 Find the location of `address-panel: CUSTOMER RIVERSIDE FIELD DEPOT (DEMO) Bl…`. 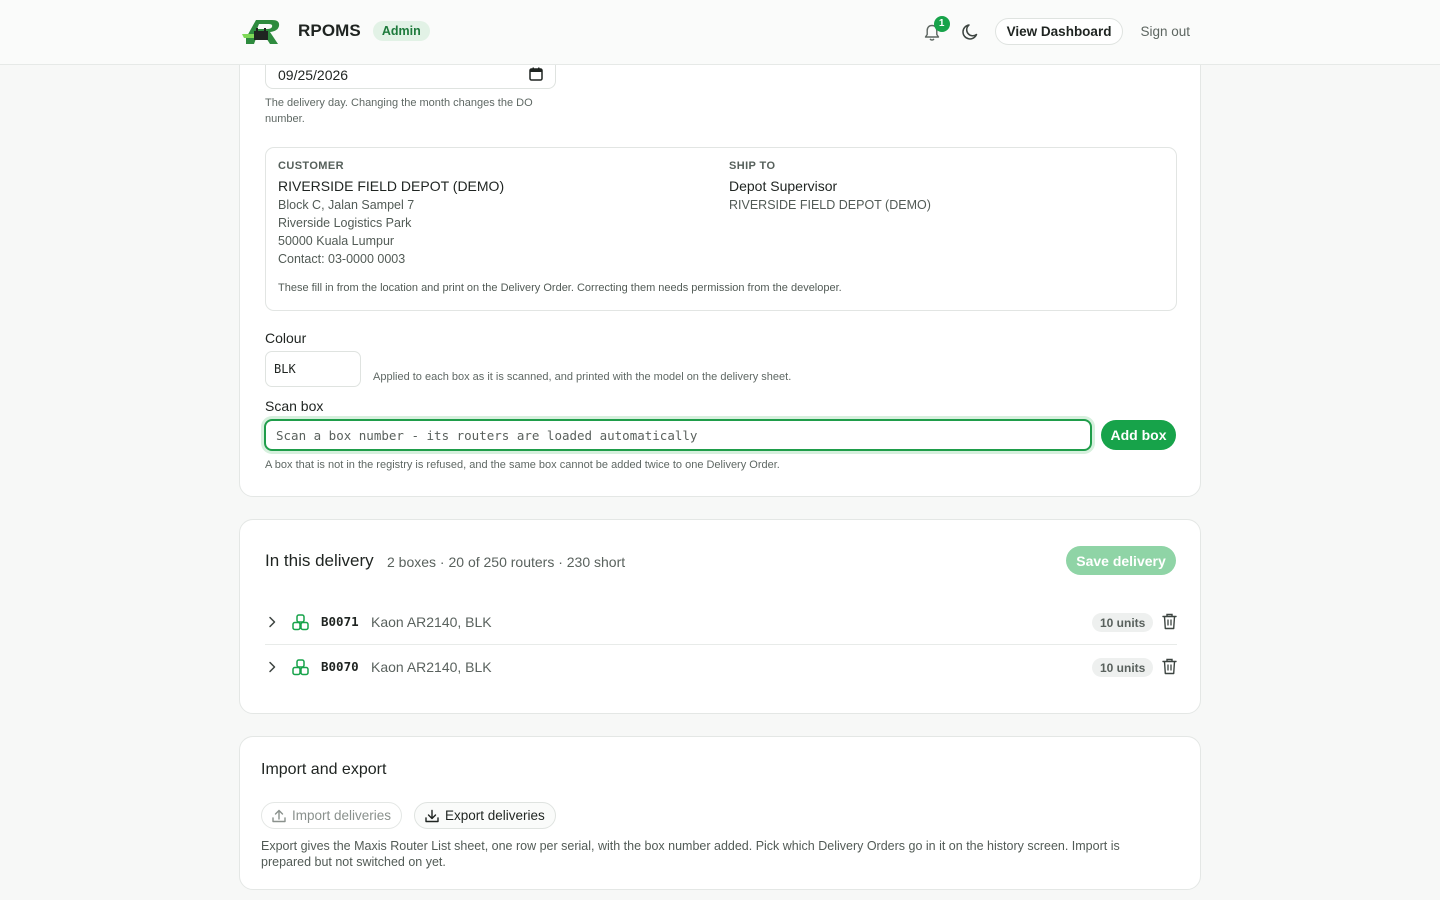

address-panel: CUSTOMER RIVERSIDE FIELD DEPOT (DEMO) Bl… is located at coordinates (721, 229).